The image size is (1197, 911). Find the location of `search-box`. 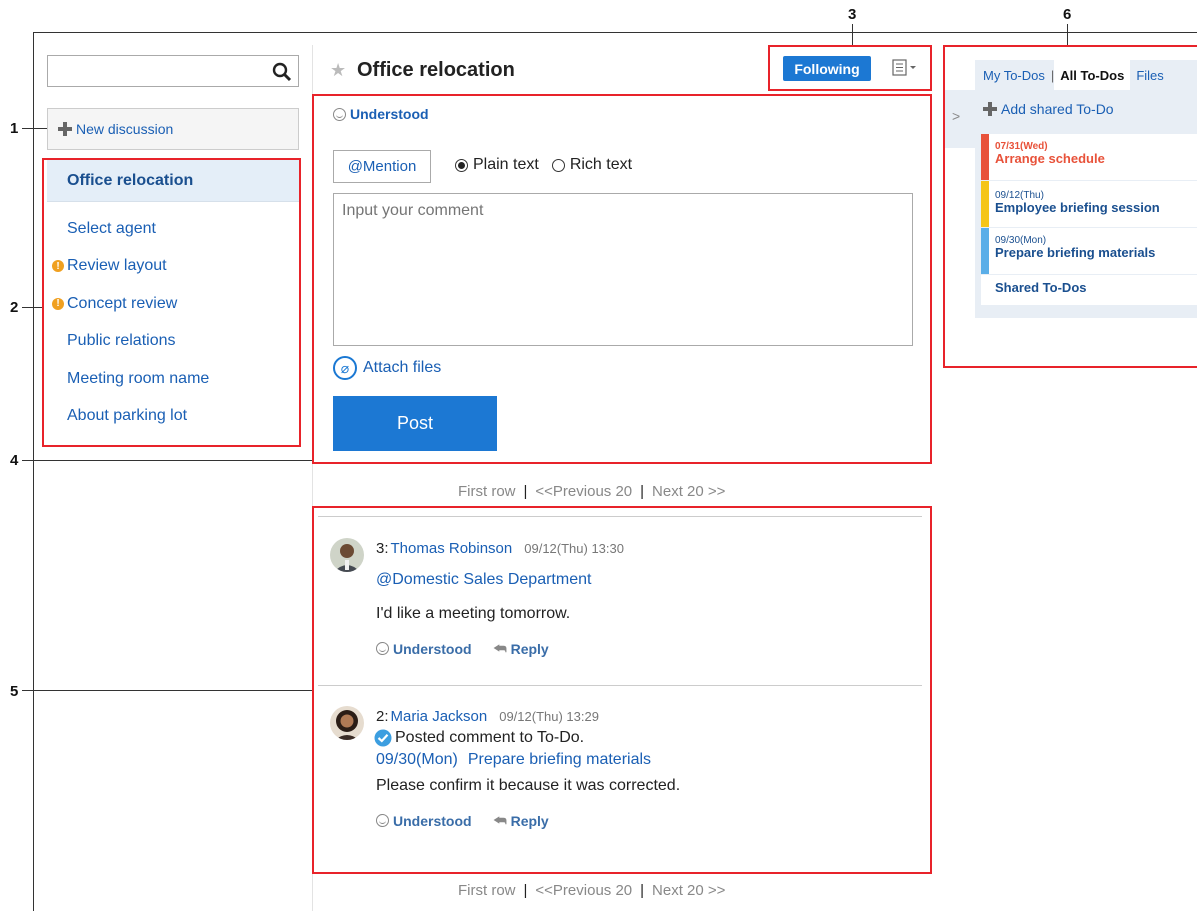

search-box is located at coordinates (173, 71).